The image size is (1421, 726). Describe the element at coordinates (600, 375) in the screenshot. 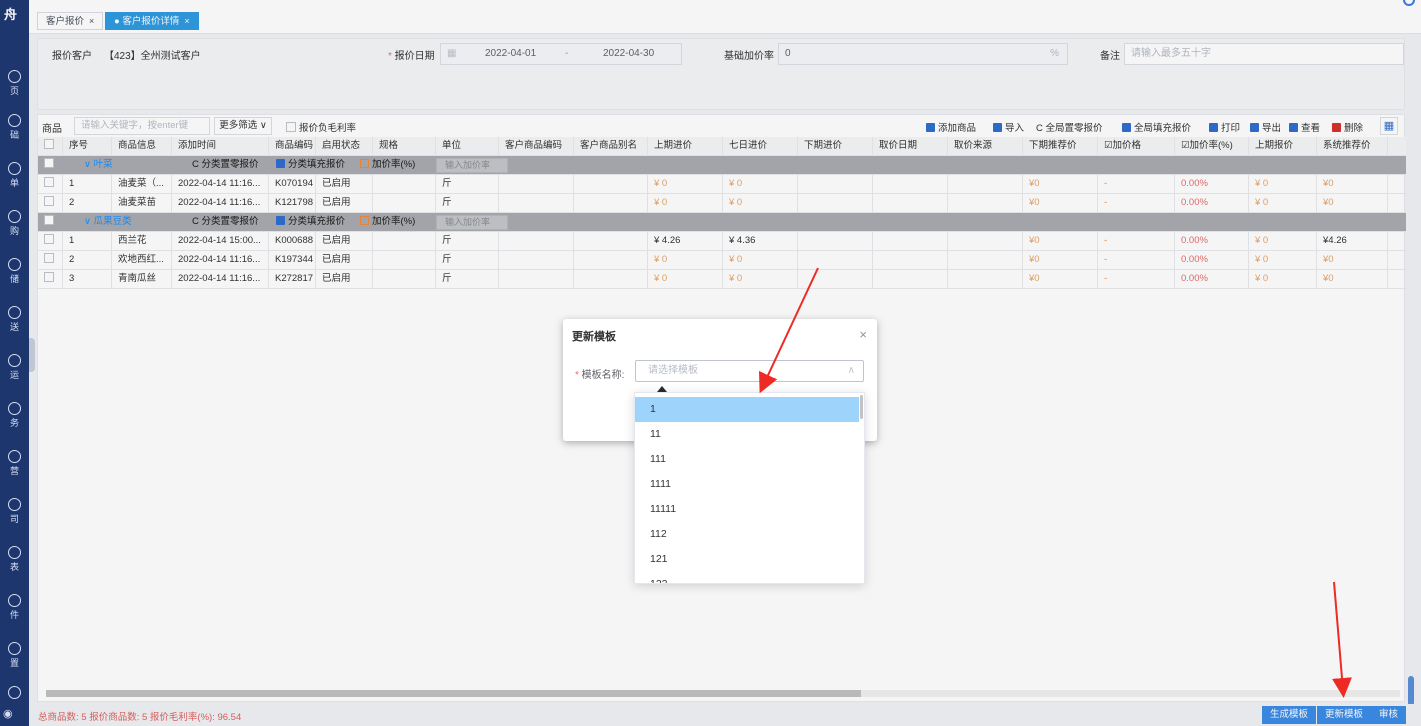

I see `template-name-label: * 模板名称:` at that location.